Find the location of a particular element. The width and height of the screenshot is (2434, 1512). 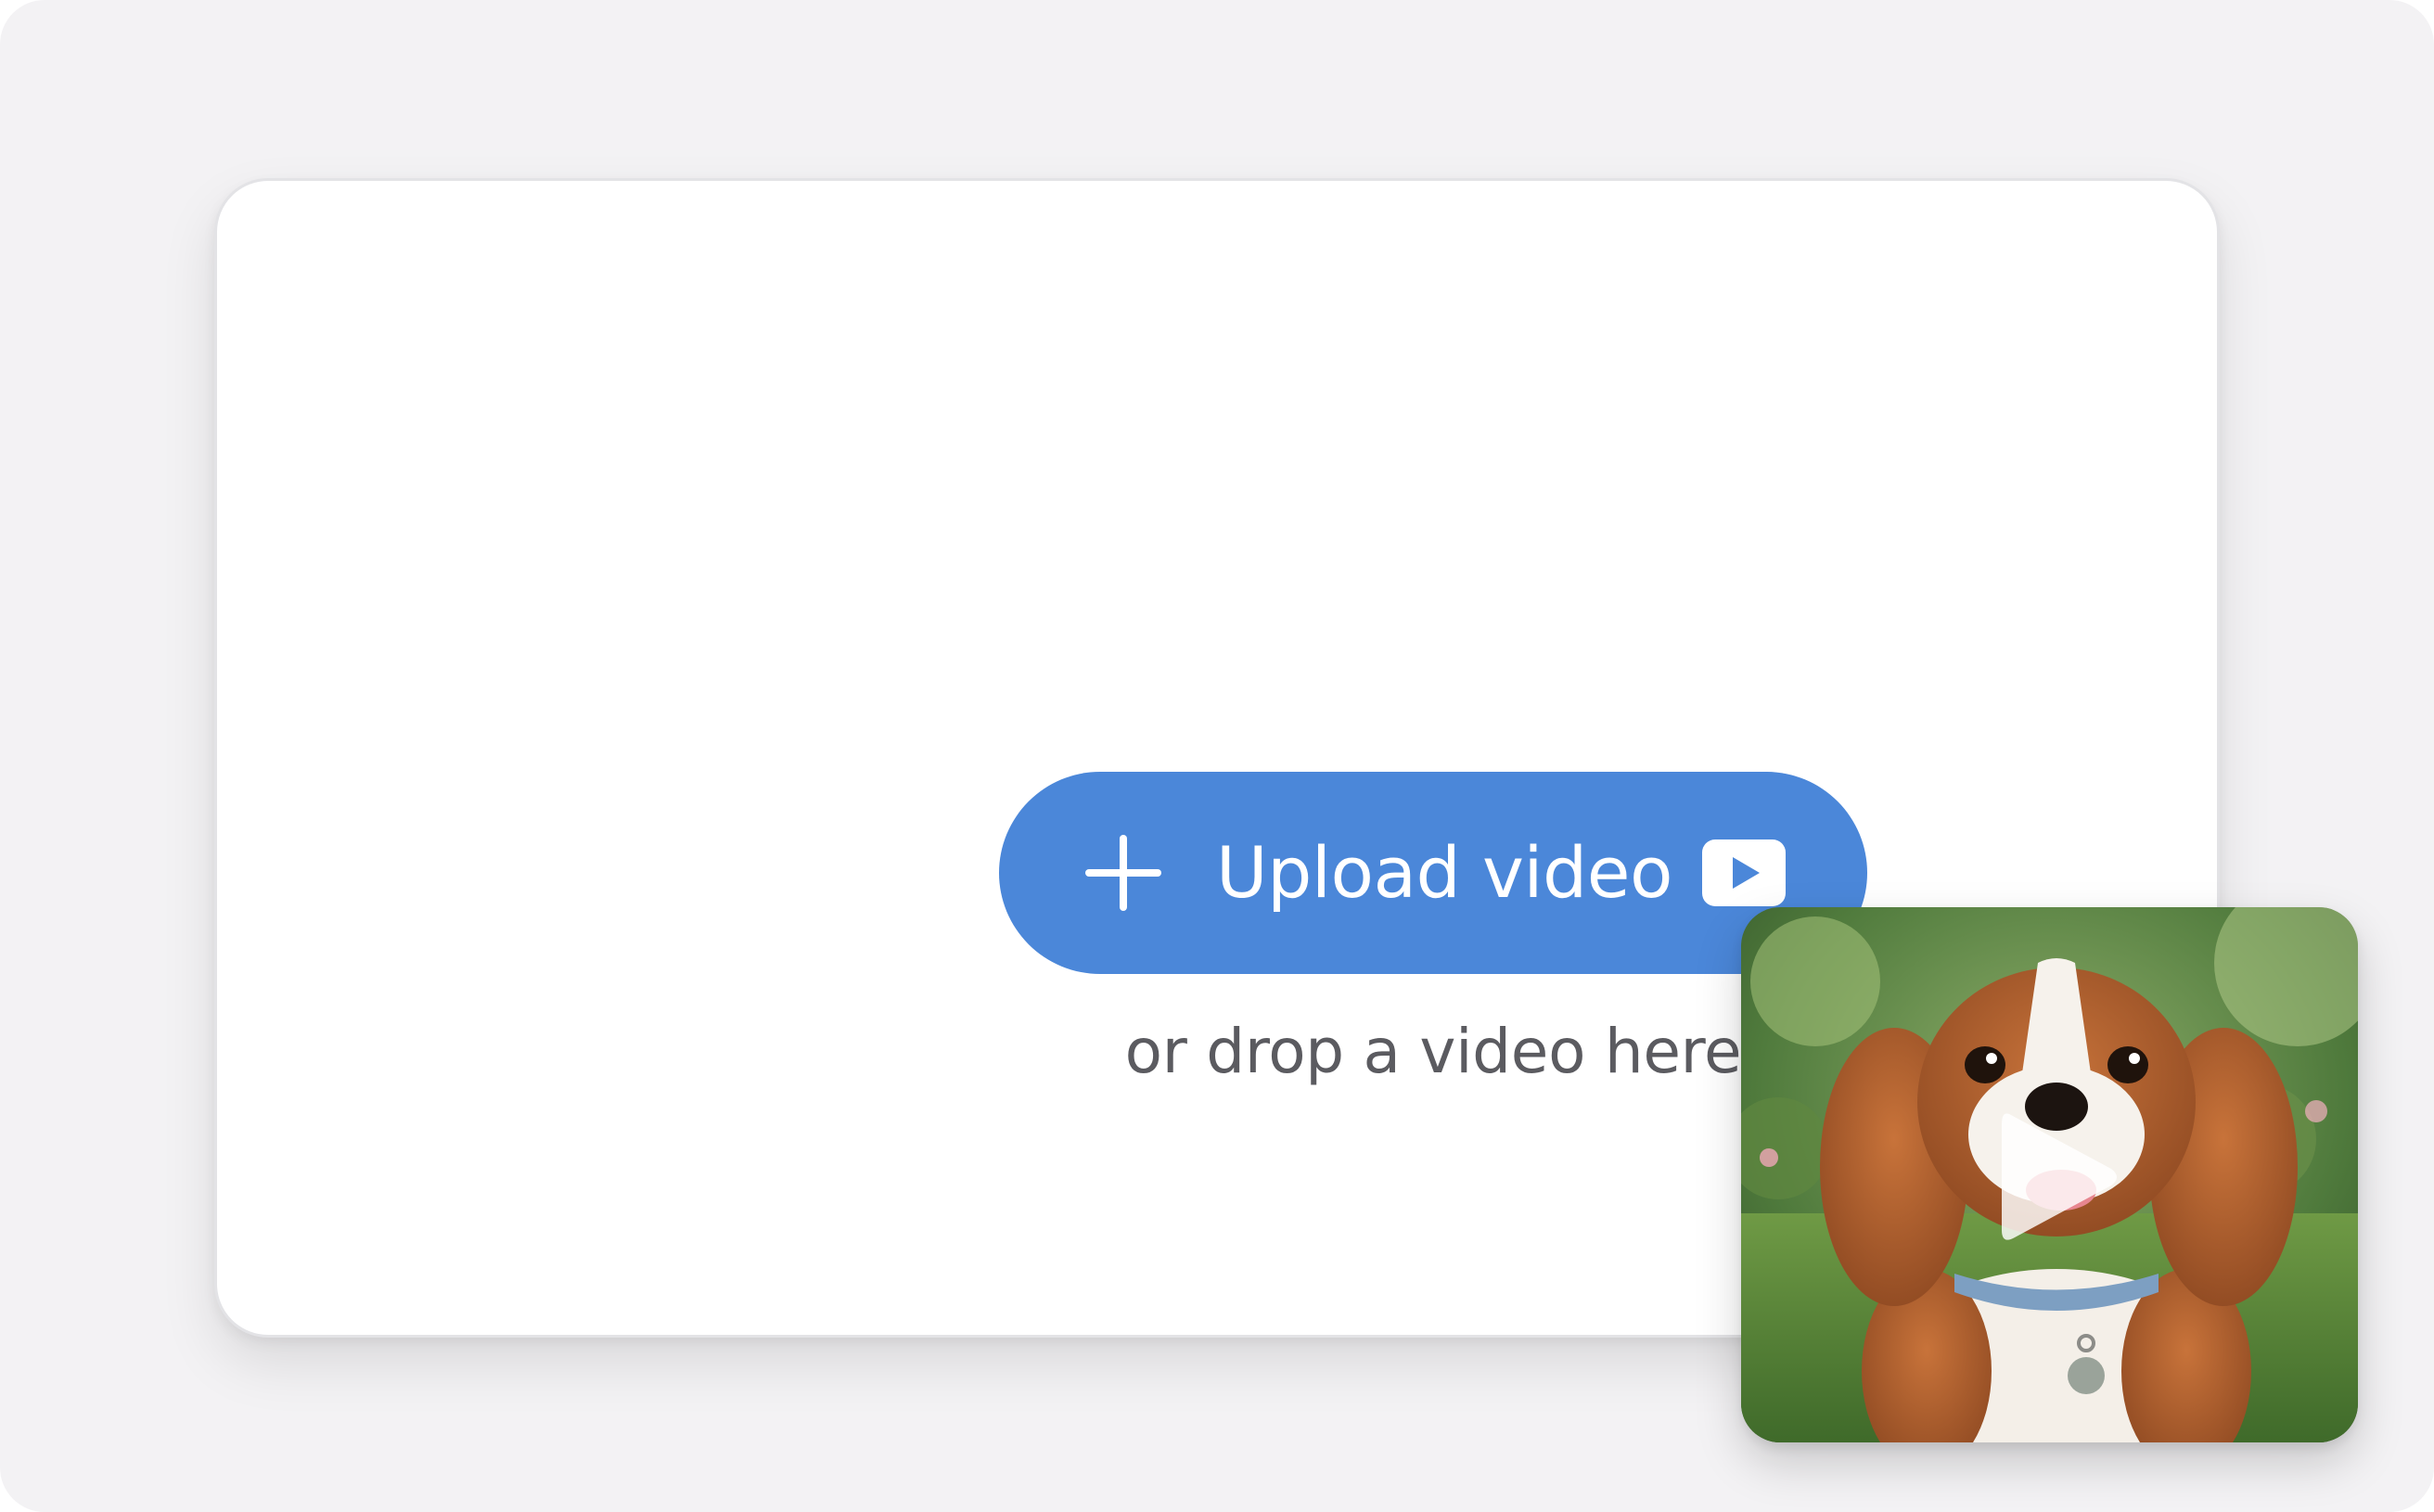

video-play-icon is located at coordinates (1744, 872).